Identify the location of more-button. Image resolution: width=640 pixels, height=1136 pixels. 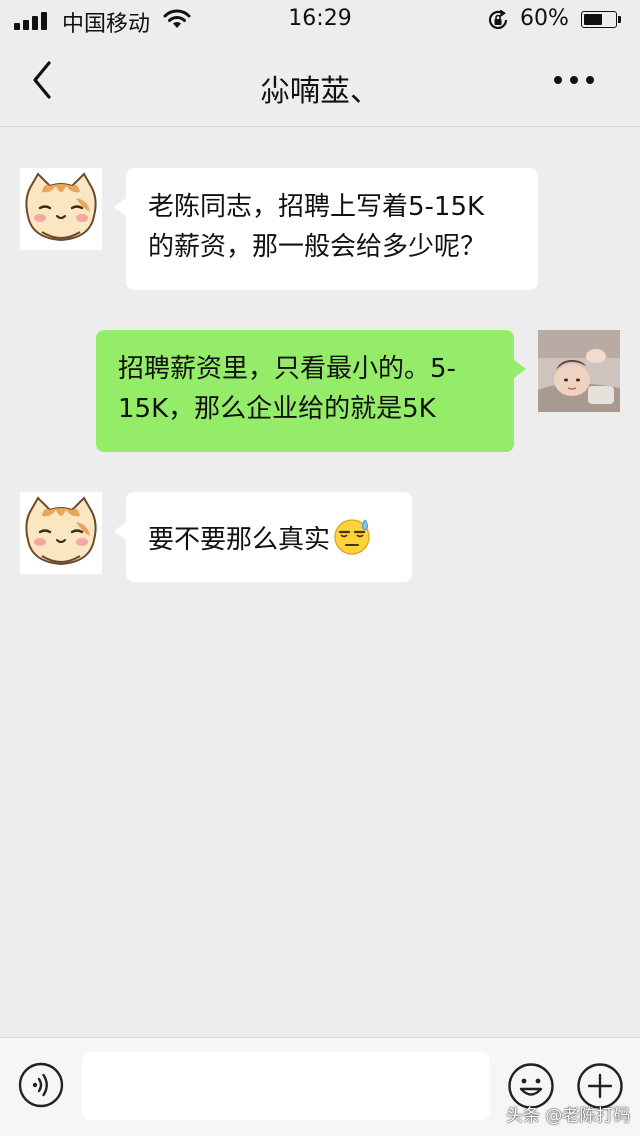
(576, 80).